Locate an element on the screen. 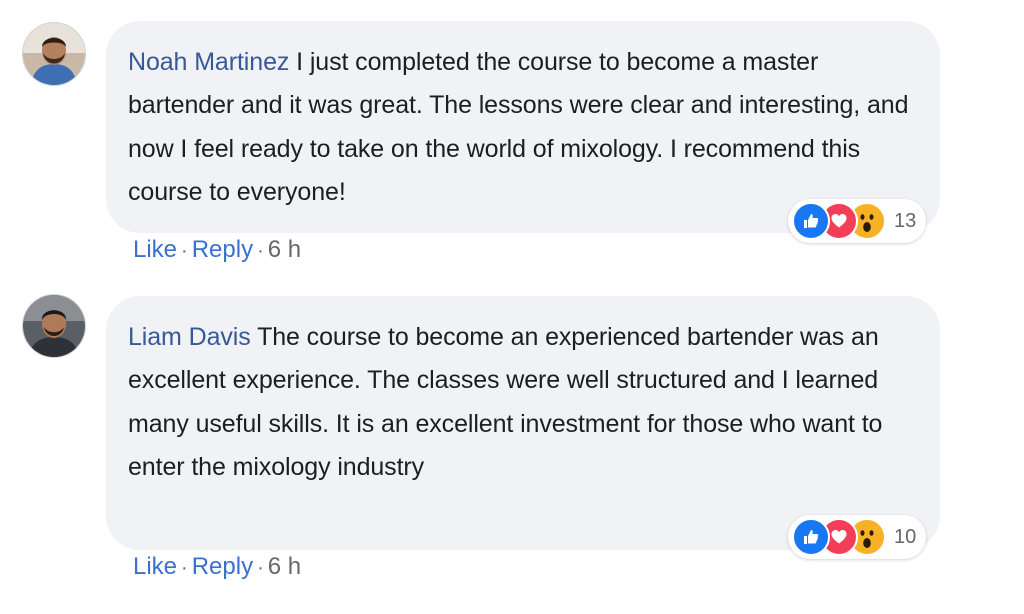 The width and height of the screenshot is (1024, 614). comment-author: Noah Martinez is located at coordinates (208, 62).